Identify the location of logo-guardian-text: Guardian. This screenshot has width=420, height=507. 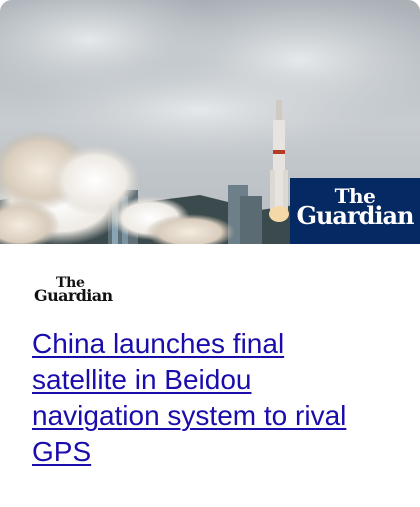
(355, 215).